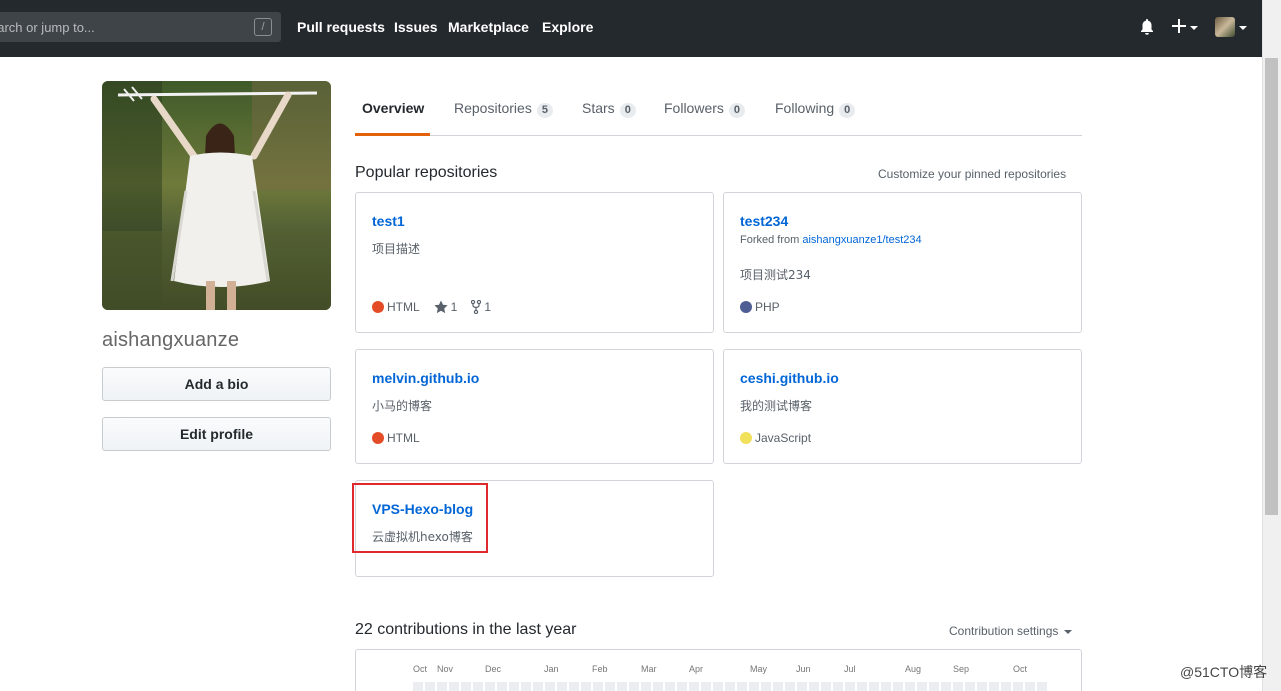 This screenshot has width=1281, height=691. I want to click on star-icon, so click(441, 307).